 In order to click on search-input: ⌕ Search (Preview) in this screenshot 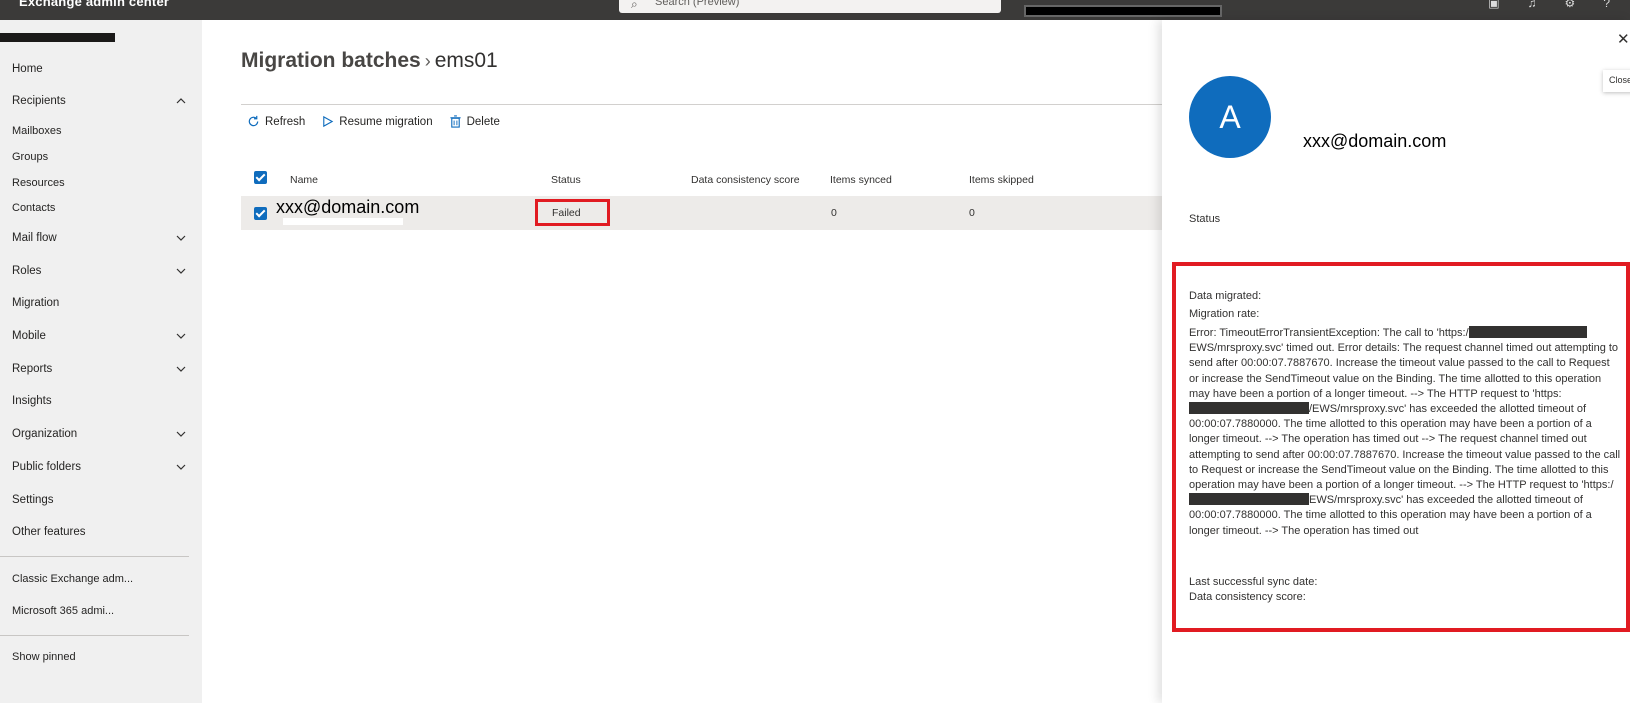, I will do `click(810, 6)`.